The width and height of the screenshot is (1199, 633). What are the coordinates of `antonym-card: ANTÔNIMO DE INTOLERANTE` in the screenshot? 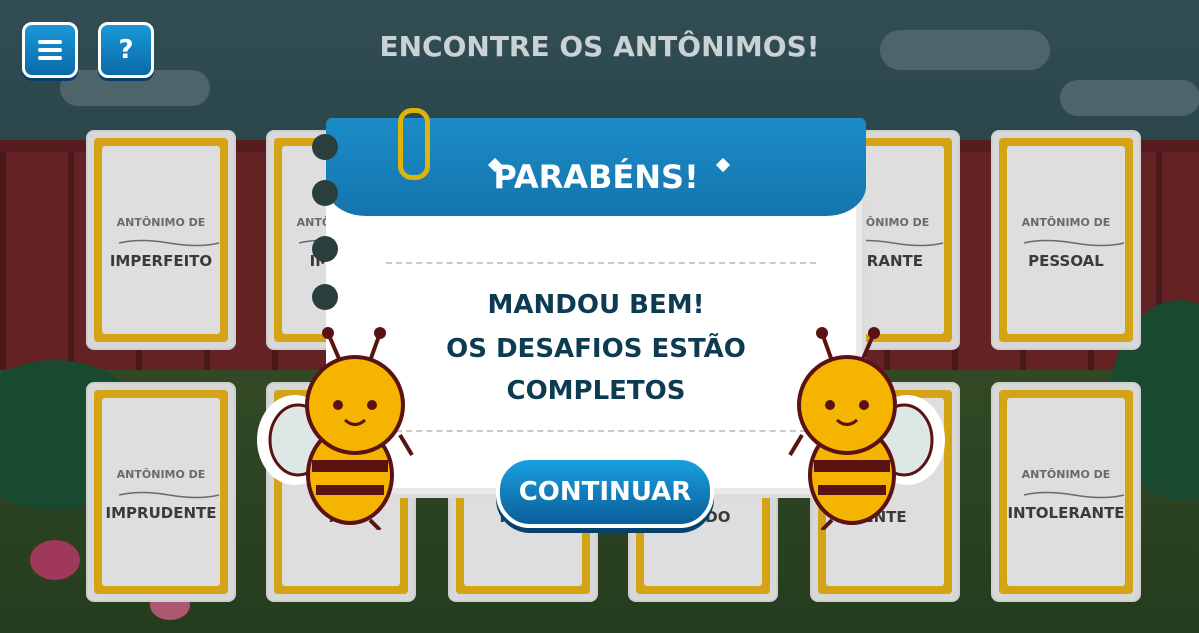 It's located at (1066, 492).